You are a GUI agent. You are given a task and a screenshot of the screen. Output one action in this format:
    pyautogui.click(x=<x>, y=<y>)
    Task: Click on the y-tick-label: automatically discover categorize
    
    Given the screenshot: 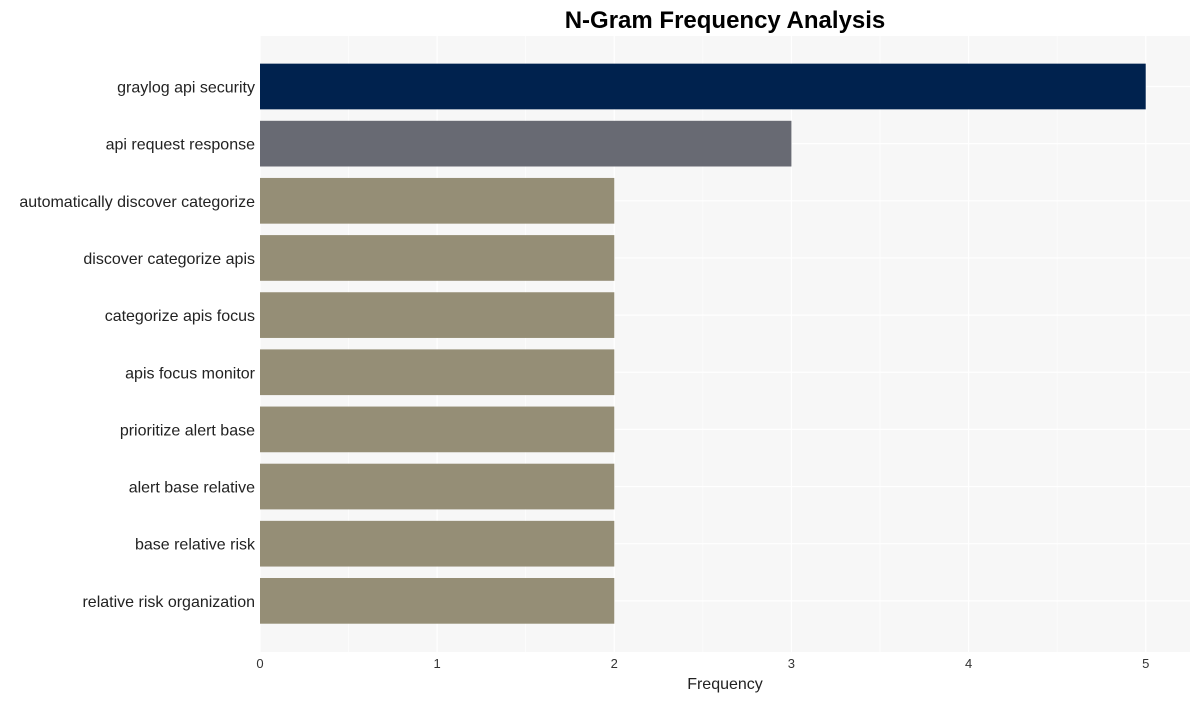 What is the action you would take?
    pyautogui.click(x=137, y=202)
    